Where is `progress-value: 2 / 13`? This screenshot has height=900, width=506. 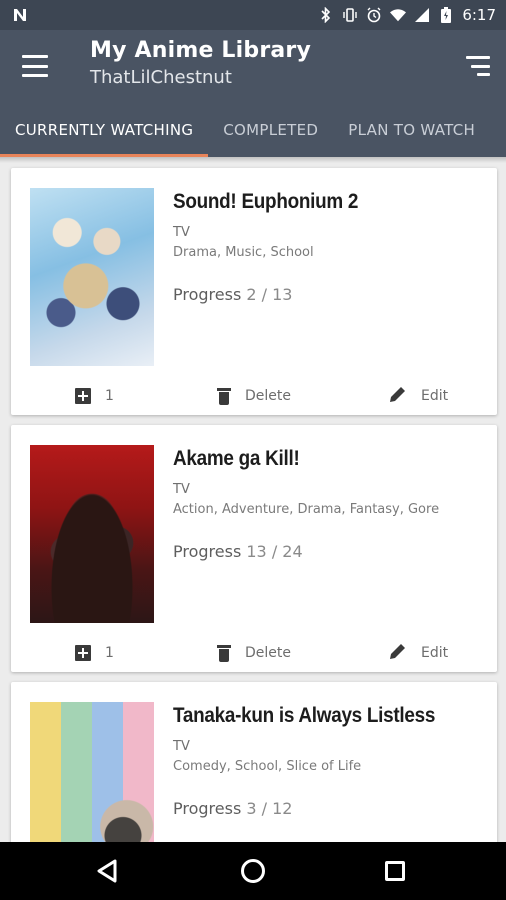
progress-value: 2 / 13 is located at coordinates (269, 294).